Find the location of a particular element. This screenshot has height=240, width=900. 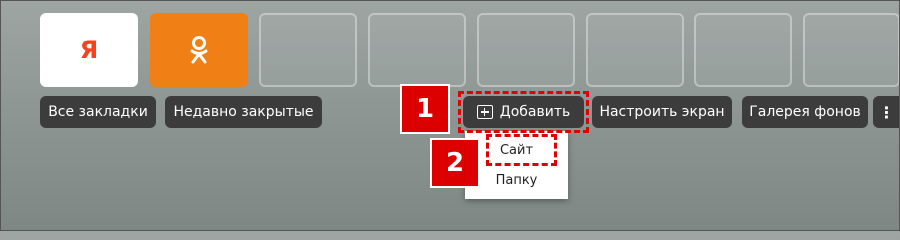

all-bookmarks-button: Все закладки is located at coordinates (98, 112).